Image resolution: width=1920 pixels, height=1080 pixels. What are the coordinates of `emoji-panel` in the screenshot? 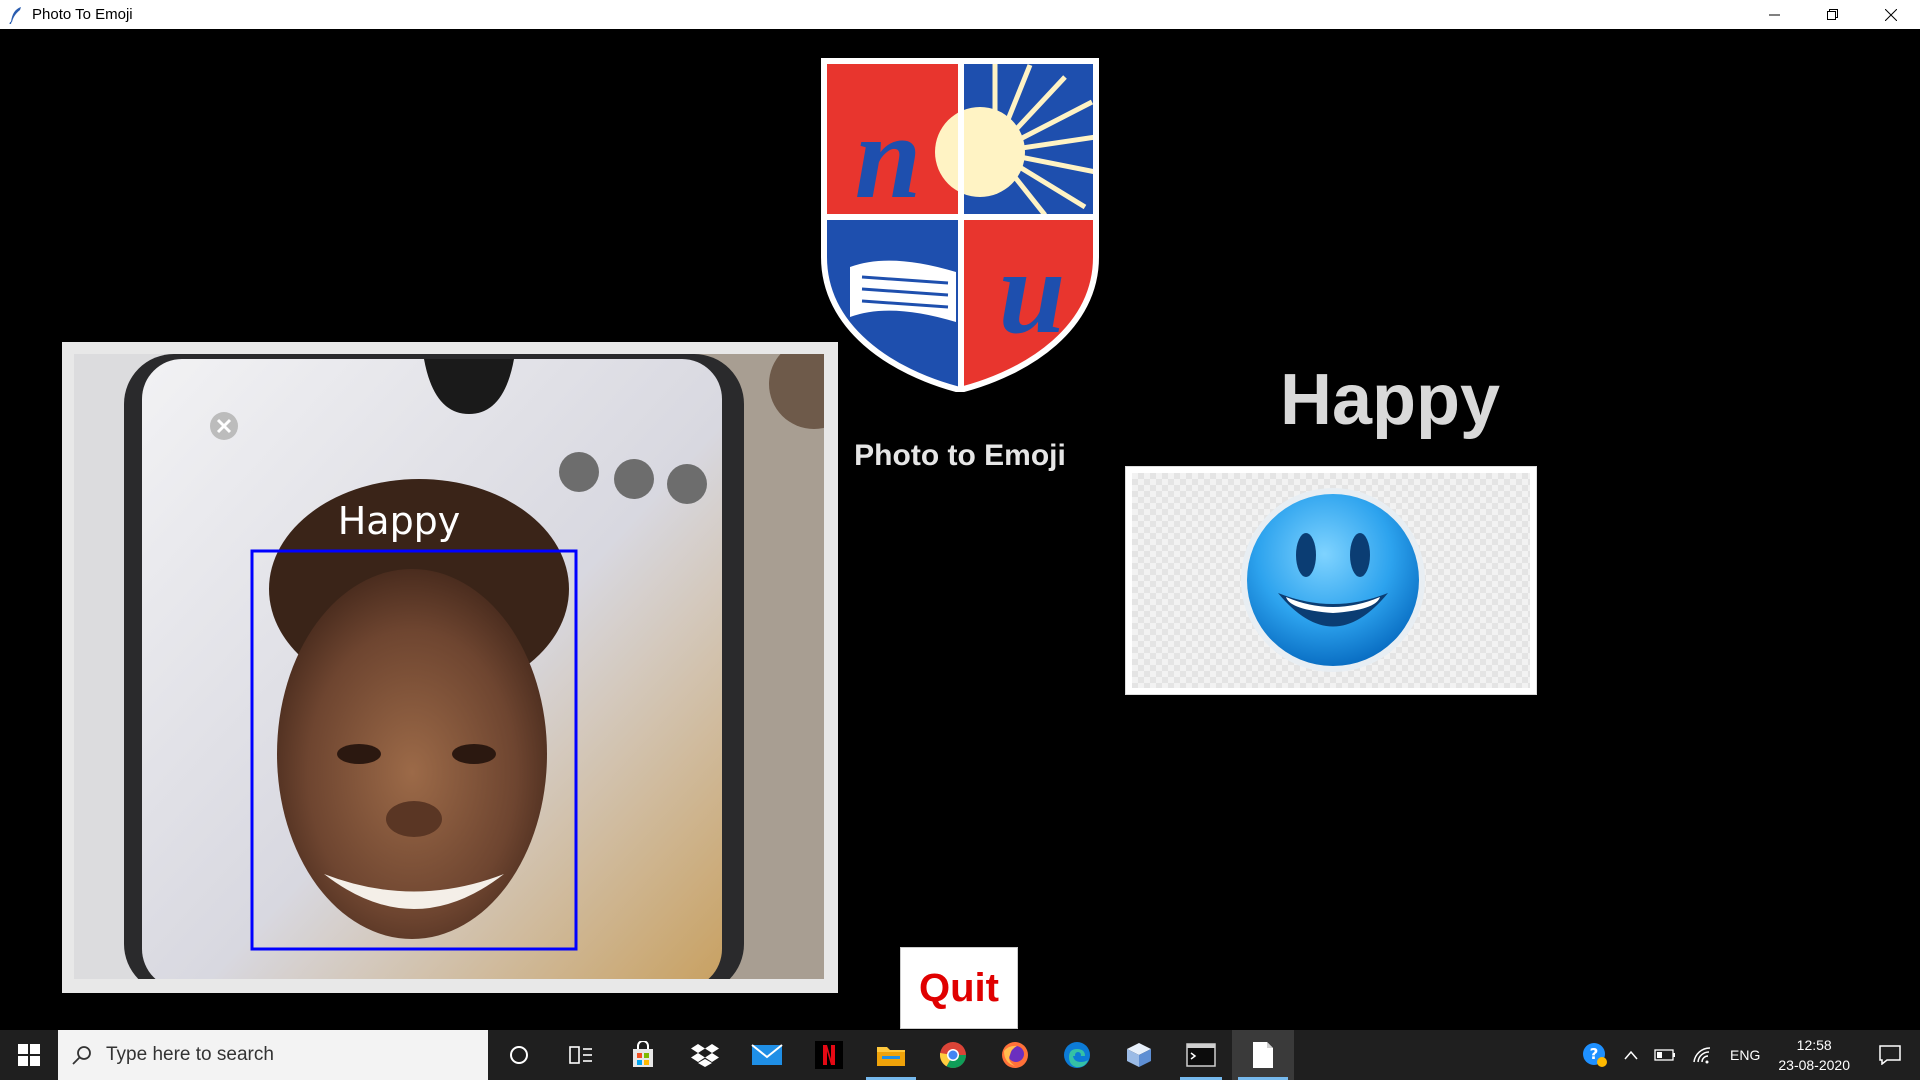 It's located at (1331, 580).